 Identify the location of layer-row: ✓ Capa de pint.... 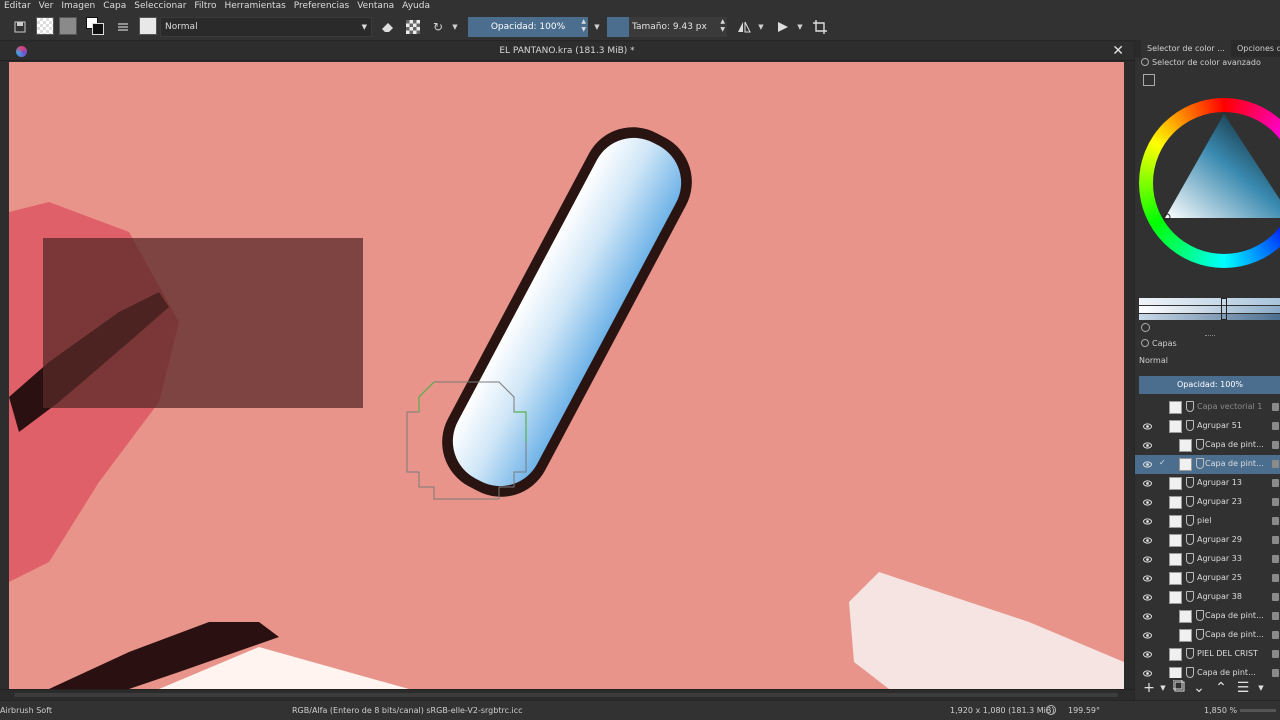
(1207, 464).